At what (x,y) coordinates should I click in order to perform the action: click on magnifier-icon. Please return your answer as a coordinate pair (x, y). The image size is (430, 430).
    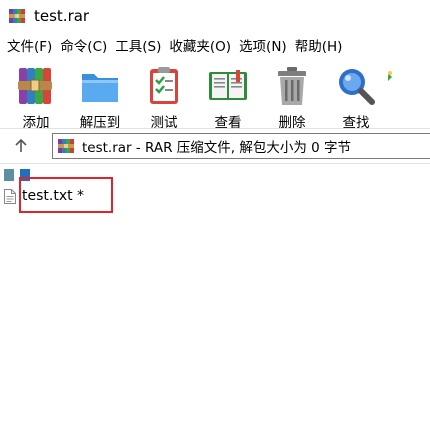
    Looking at the image, I should click on (356, 86).